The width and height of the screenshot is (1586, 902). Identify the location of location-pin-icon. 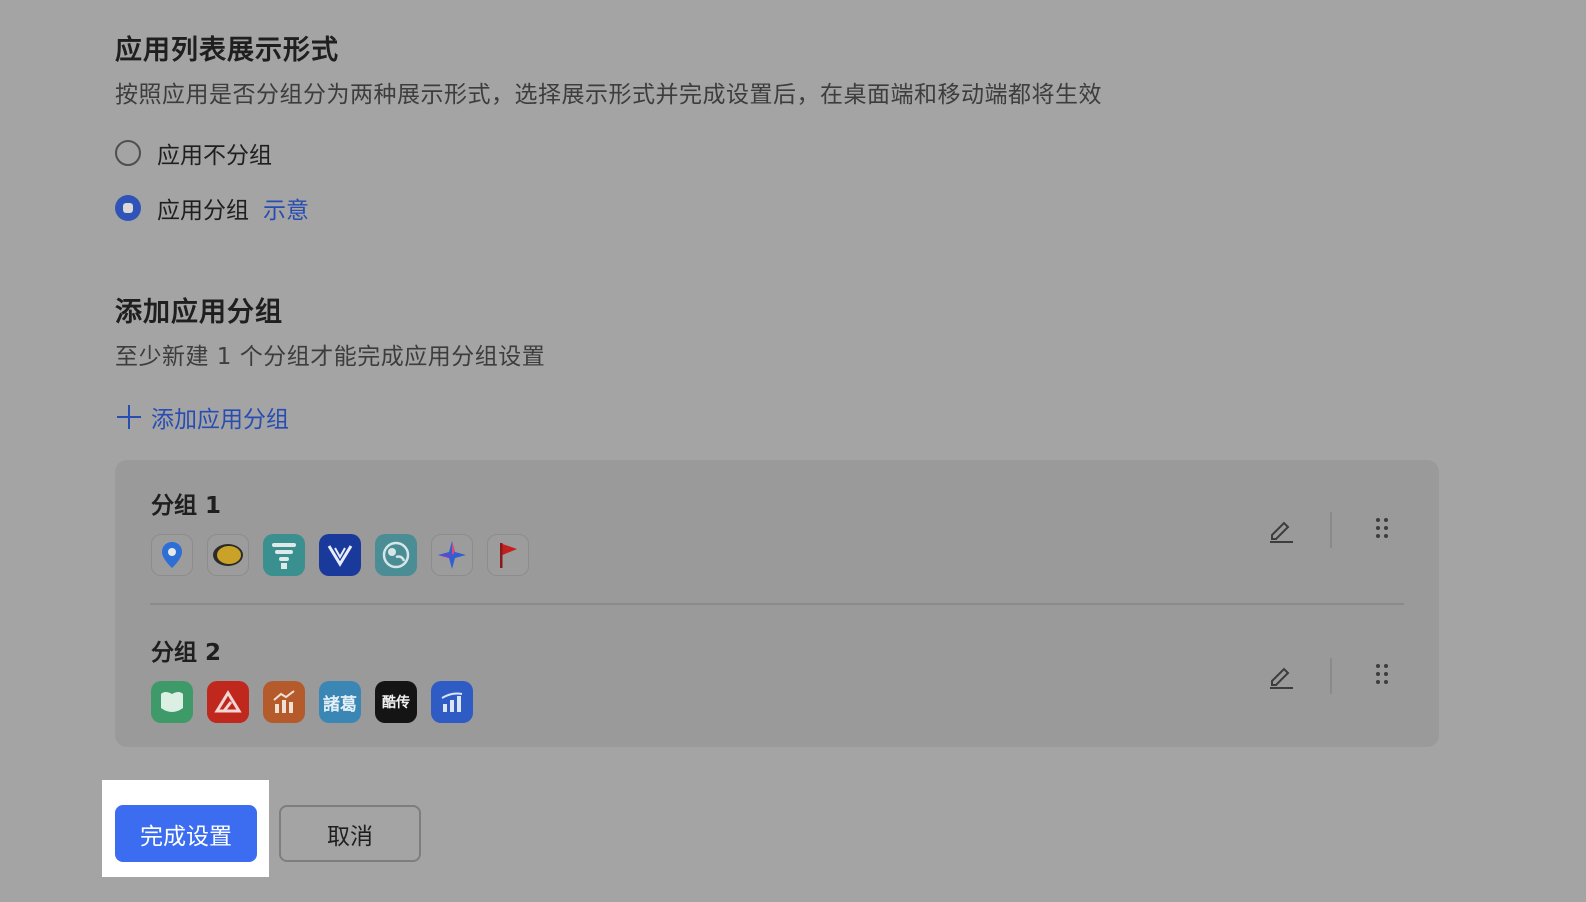
(172, 555).